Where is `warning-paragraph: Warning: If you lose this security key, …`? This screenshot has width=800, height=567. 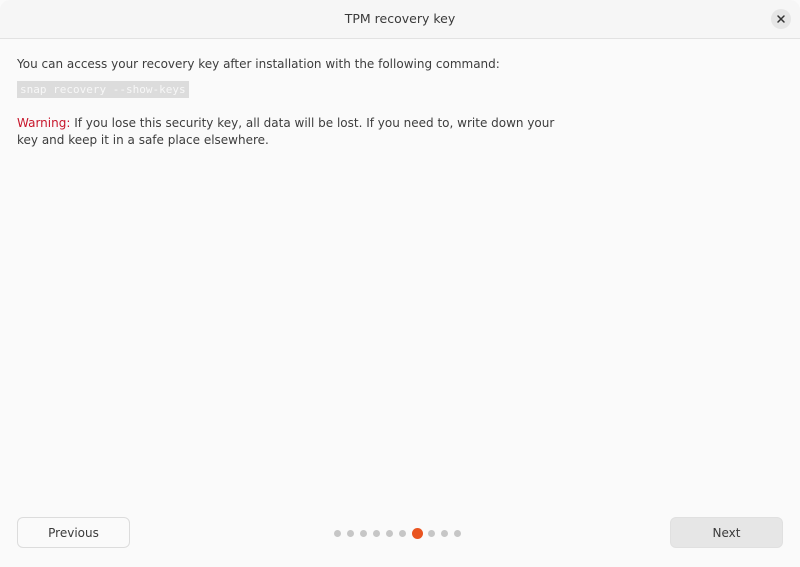
warning-paragraph: Warning: If you lose this security key, … is located at coordinates (287, 132).